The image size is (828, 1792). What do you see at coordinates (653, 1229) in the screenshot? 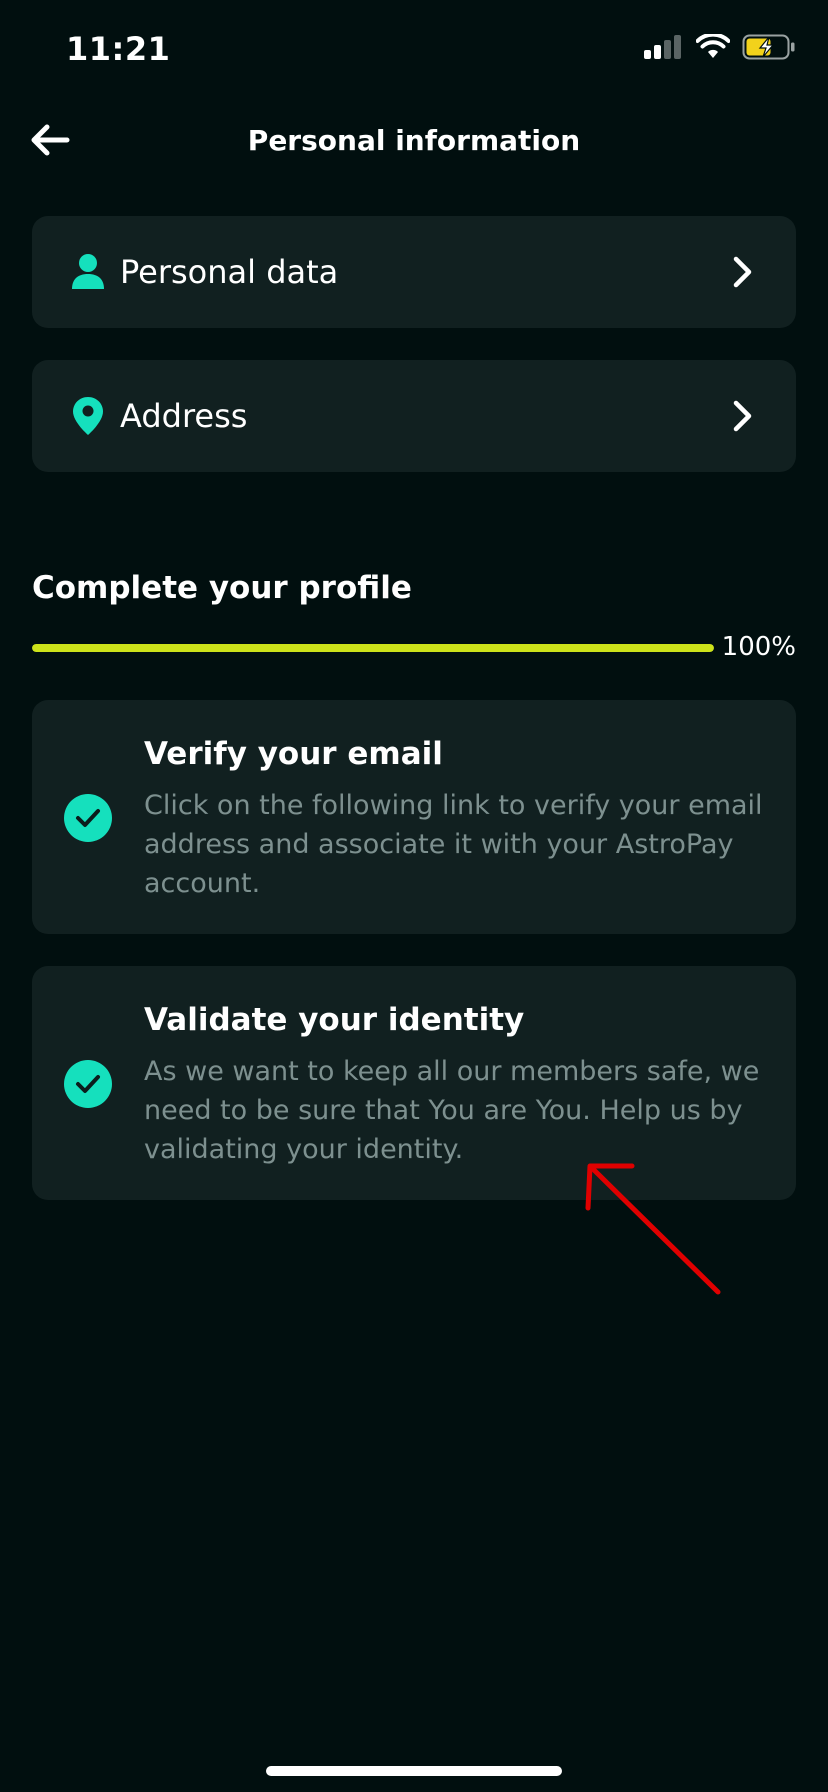
I see `annotation-arrow-icon` at bounding box center [653, 1229].